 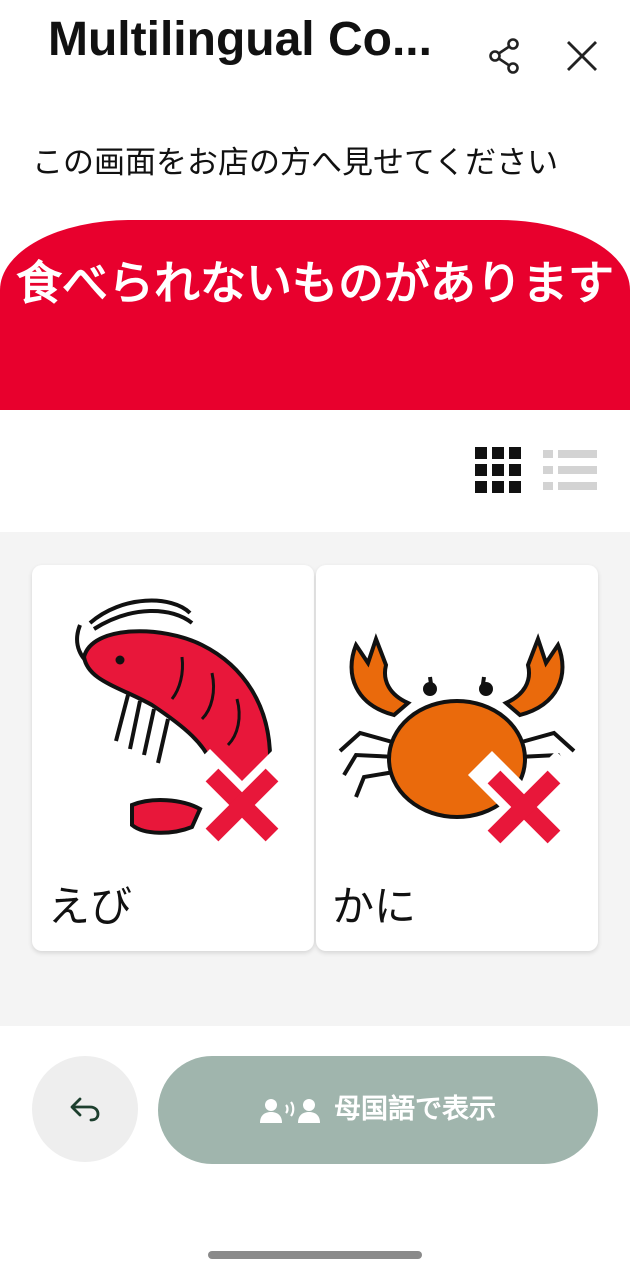 I want to click on banner-message: 食べられないものがあります, so click(x=315, y=283).